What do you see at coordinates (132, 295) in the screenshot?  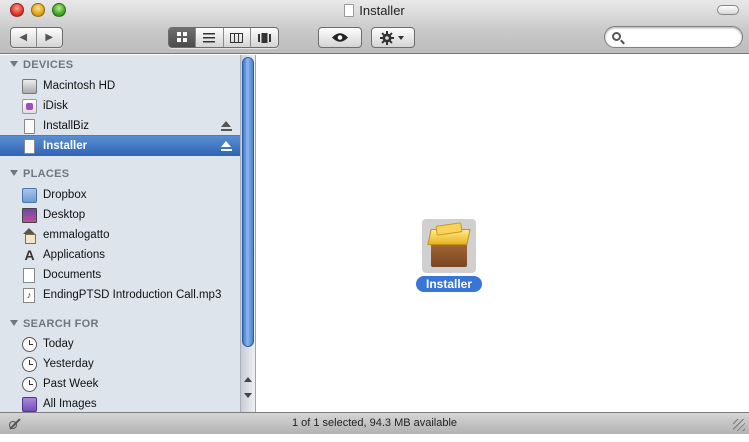 I see `sidebar-item-label: EndingPTSD Introduction Call.mp3` at bounding box center [132, 295].